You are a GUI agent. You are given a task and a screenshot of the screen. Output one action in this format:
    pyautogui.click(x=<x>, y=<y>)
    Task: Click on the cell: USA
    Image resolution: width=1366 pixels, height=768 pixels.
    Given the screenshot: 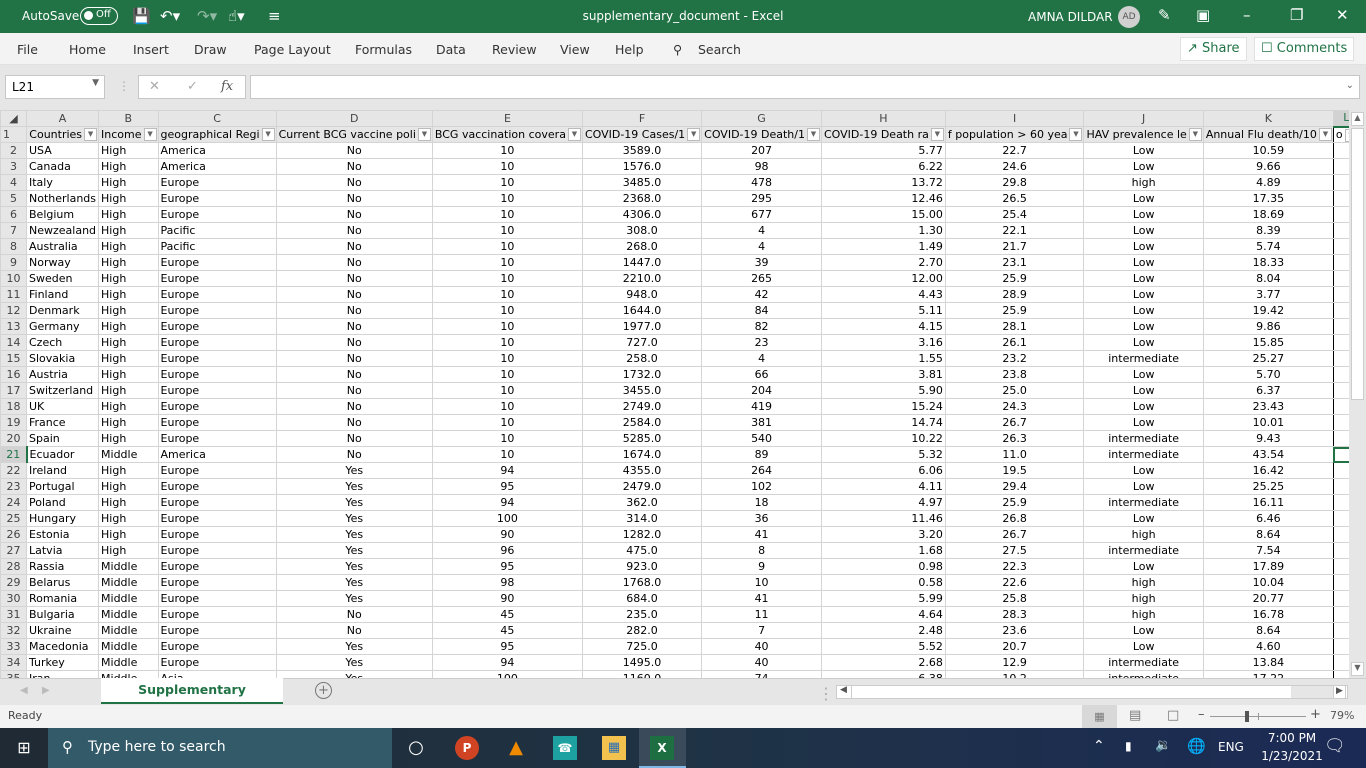 What is the action you would take?
    pyautogui.click(x=62, y=150)
    